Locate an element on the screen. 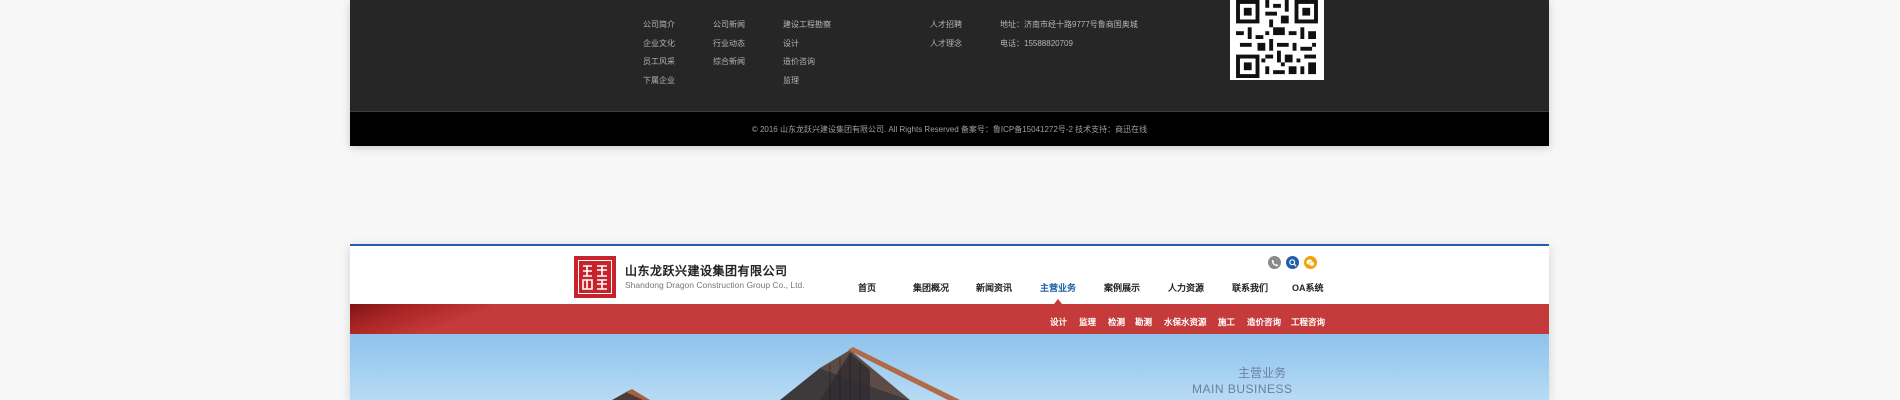 The width and height of the screenshot is (1900, 400). footer-link: 企业文化 is located at coordinates (659, 44).